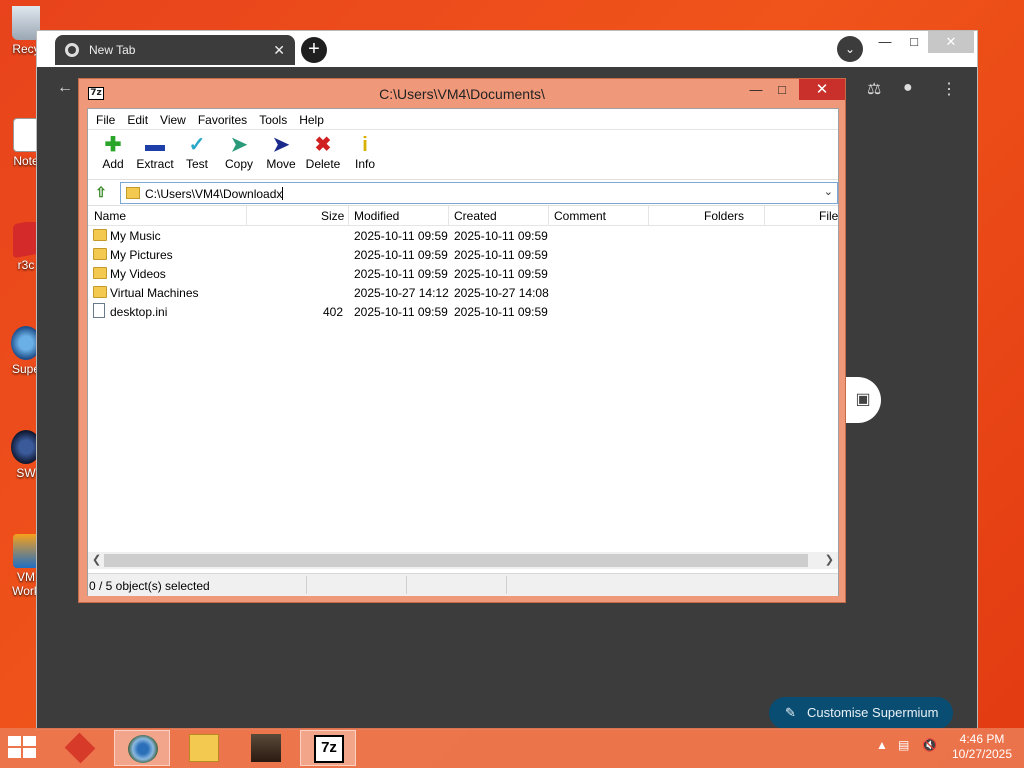 This screenshot has width=1024, height=768. Describe the element at coordinates (463, 119) in the screenshot. I see `menu-bar: File Edit View Favorites Tools Help` at that location.